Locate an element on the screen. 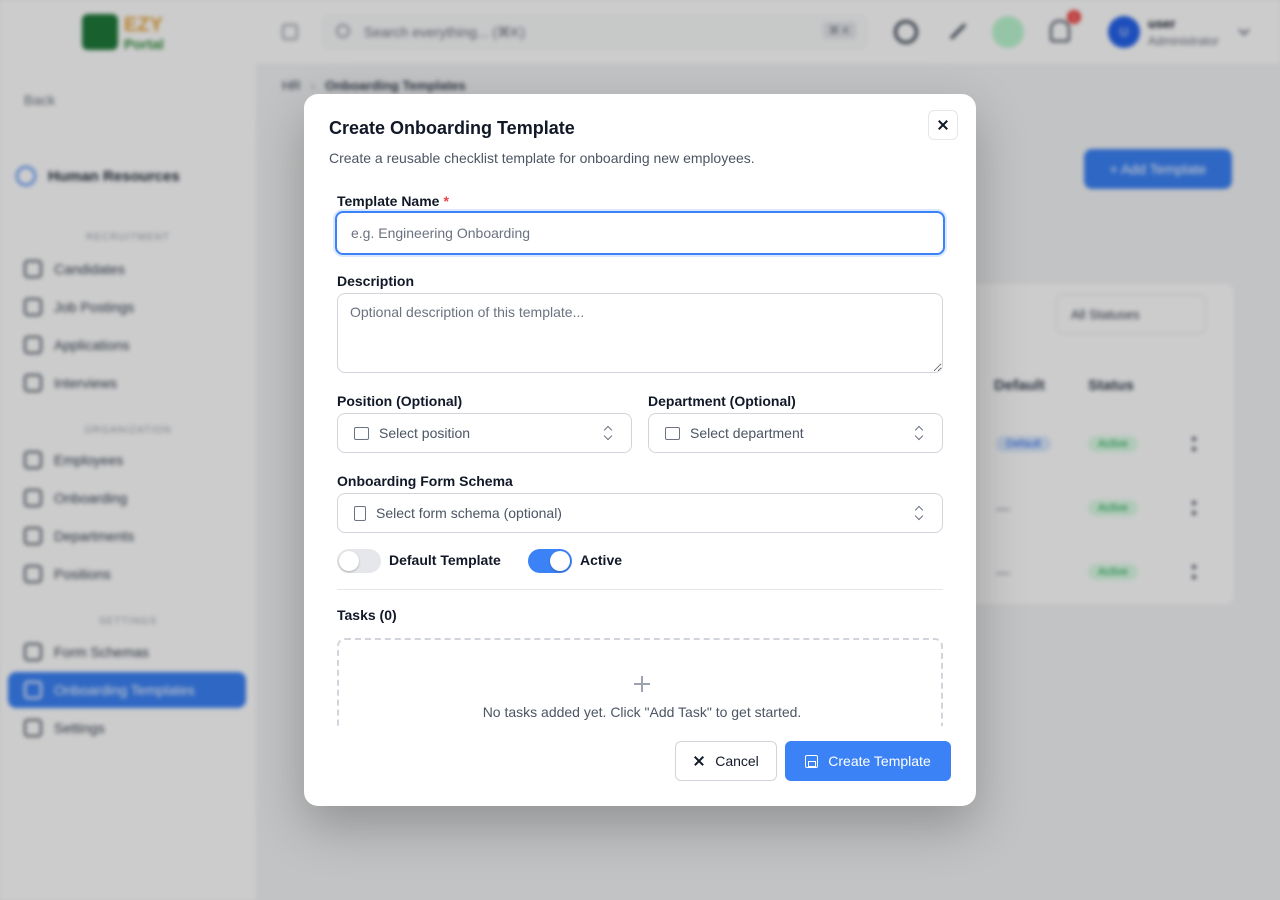 Image resolution: width=1280 pixels, height=900 pixels. description-textarea is located at coordinates (640, 333).